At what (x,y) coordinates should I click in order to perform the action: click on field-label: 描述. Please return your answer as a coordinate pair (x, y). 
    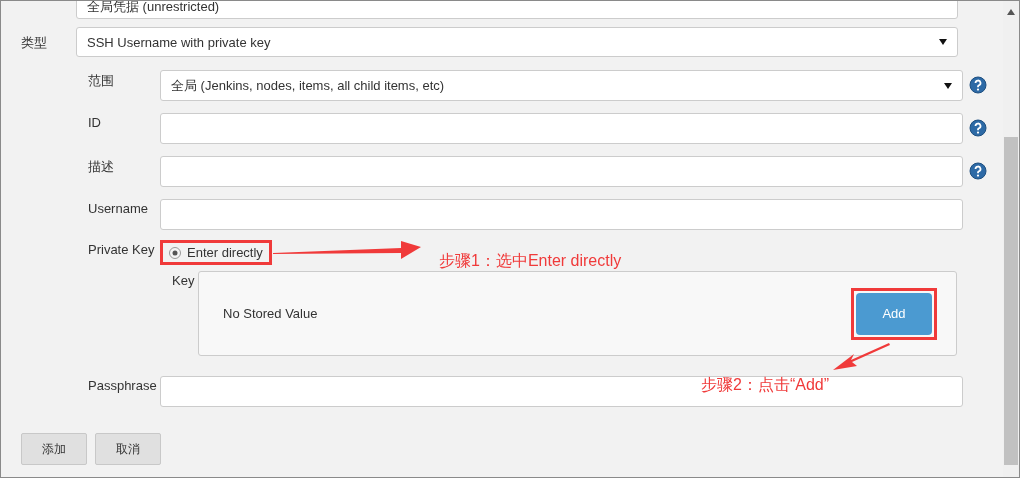
    Looking at the image, I should click on (101, 167).